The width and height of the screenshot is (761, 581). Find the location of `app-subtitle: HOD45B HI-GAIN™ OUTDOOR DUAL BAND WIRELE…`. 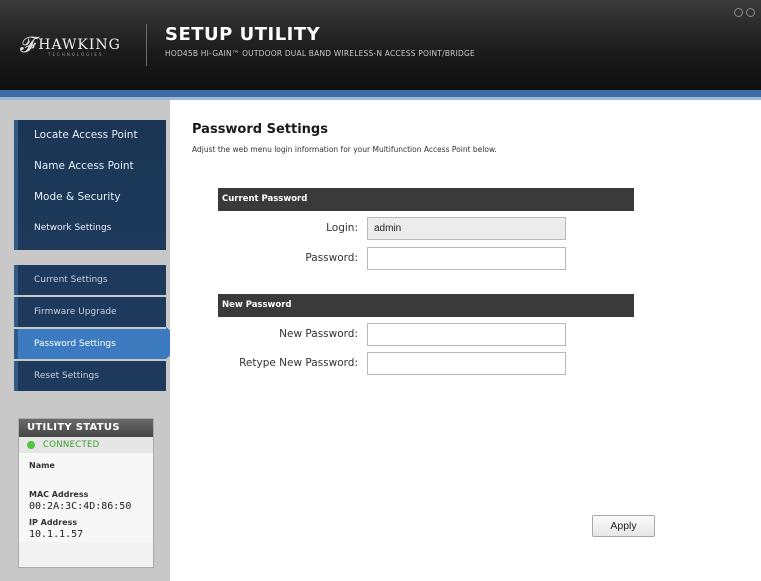

app-subtitle: HOD45B HI-GAIN™ OUTDOOR DUAL BAND WIRELE… is located at coordinates (320, 53).